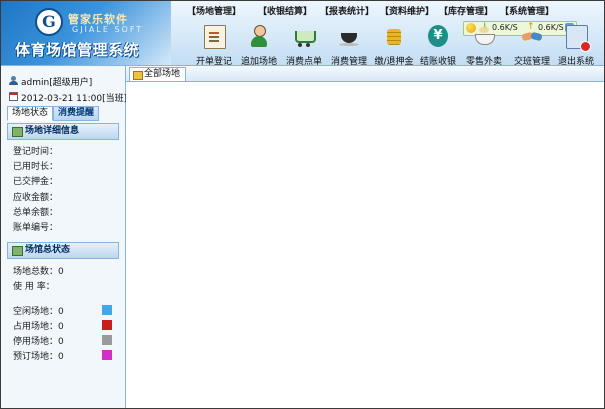 Image resolution: width=605 pixels, height=409 pixels. Describe the element at coordinates (107, 340) in the screenshot. I see `legend-disabled-swatch` at that location.